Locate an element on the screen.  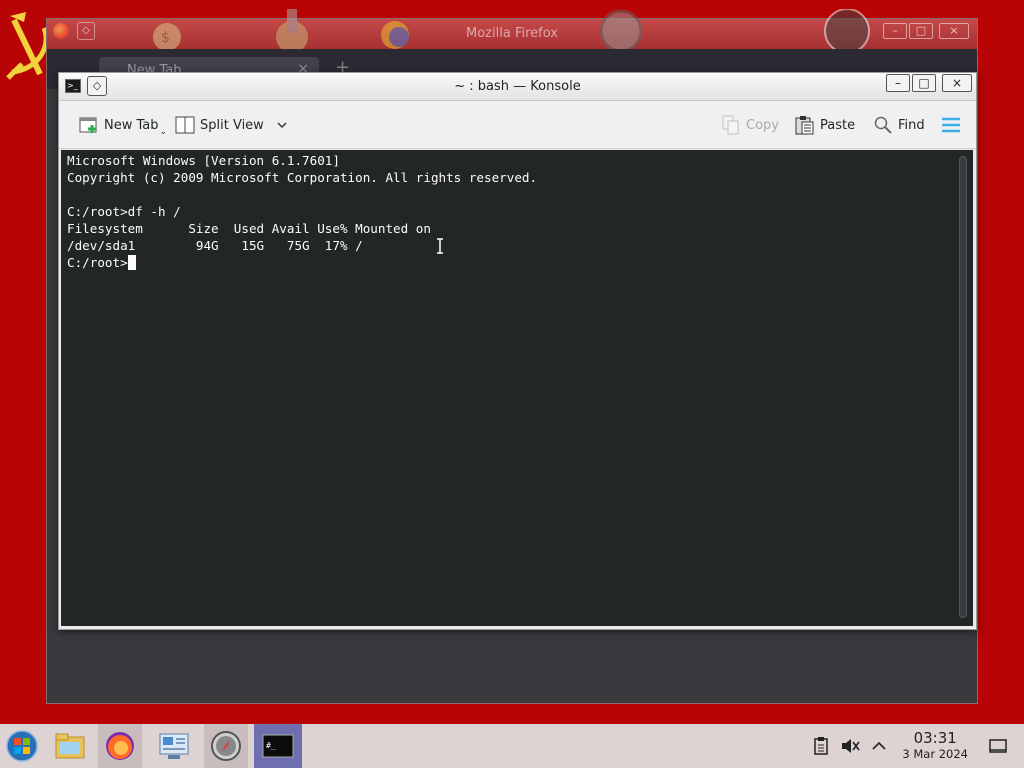
new-tab-icon is located at coordinates (88, 125).